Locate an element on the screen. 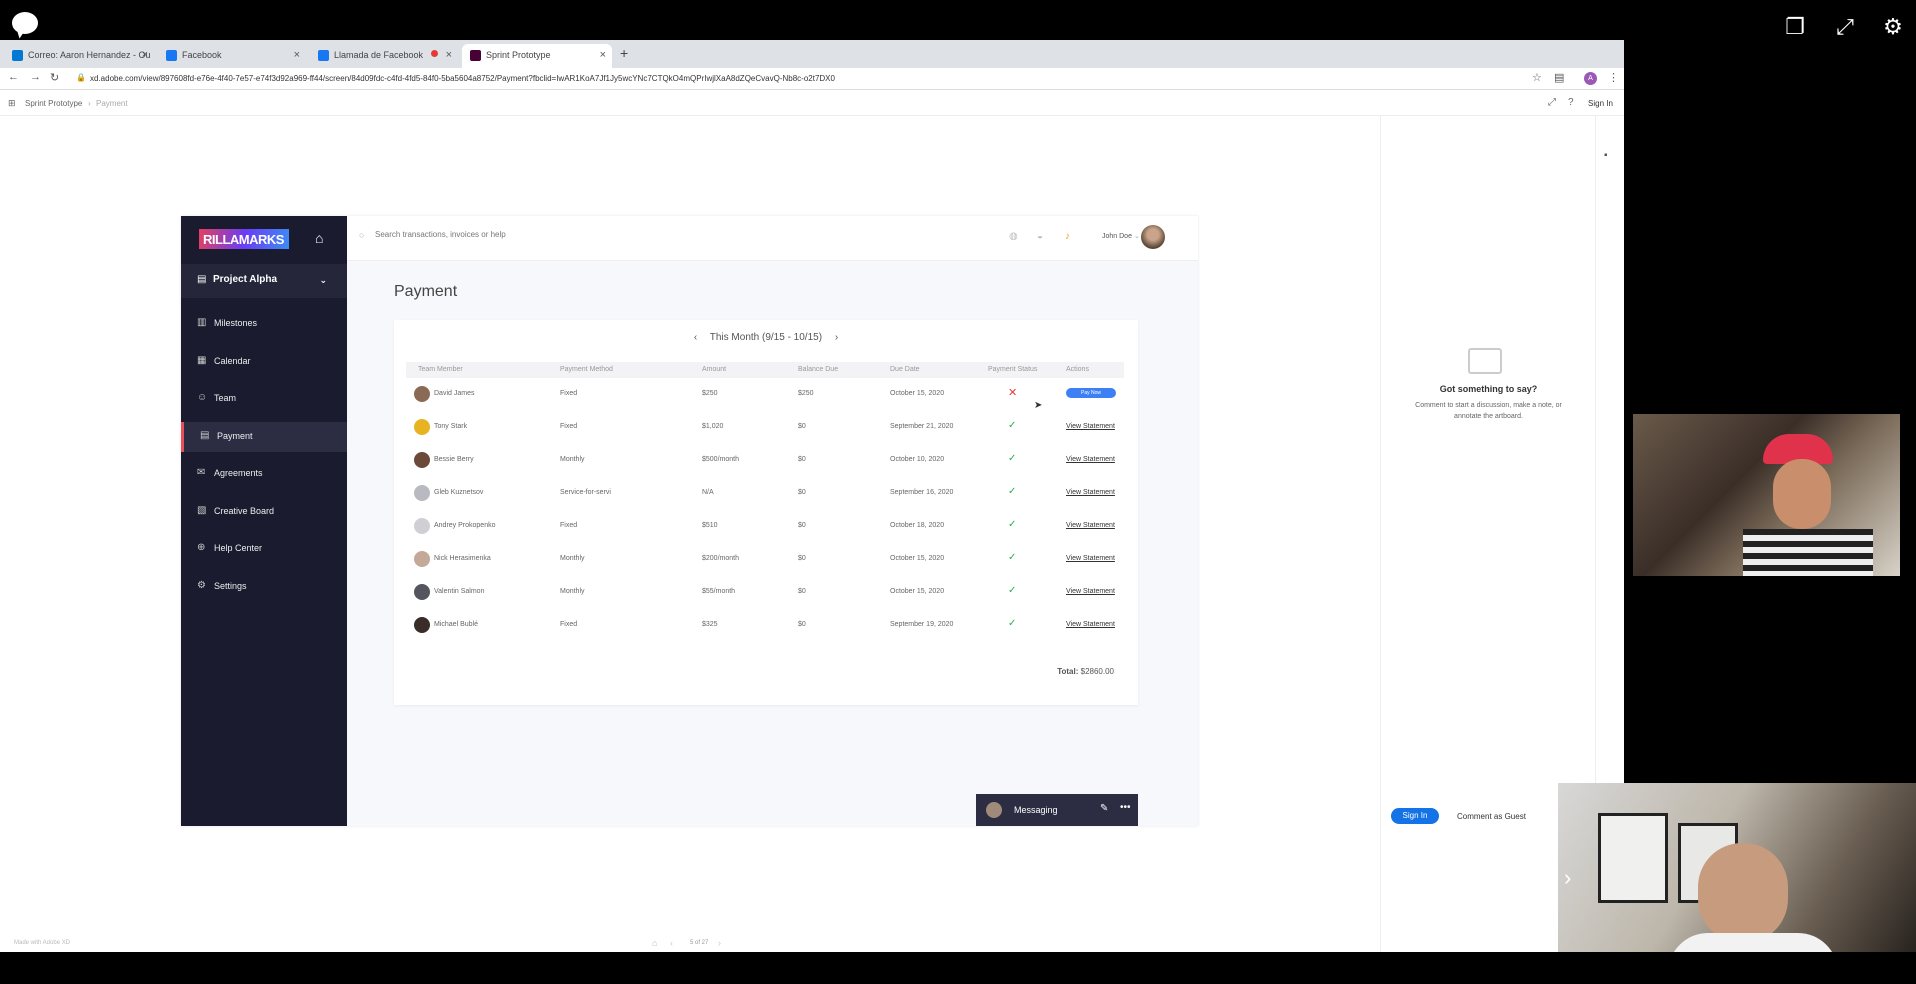 The image size is (1916, 984). sidebar-item-settings: ⚙ Settings is located at coordinates (264, 587).